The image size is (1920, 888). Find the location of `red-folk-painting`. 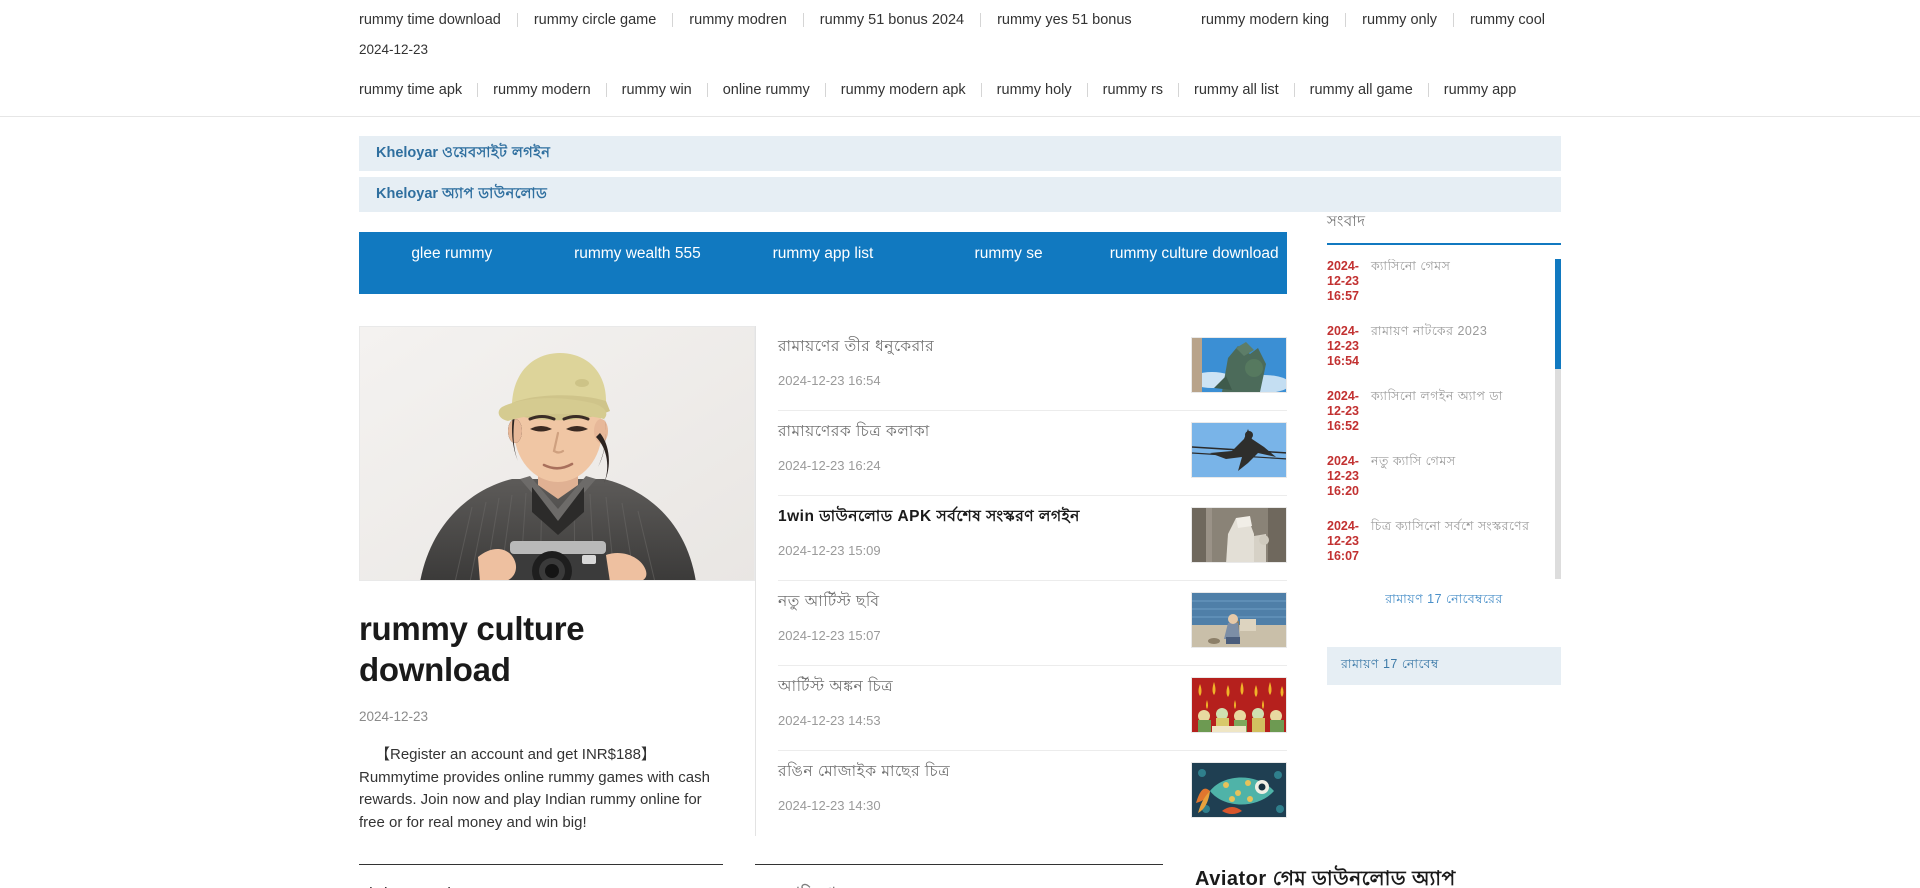

red-folk-painting is located at coordinates (1239, 705).